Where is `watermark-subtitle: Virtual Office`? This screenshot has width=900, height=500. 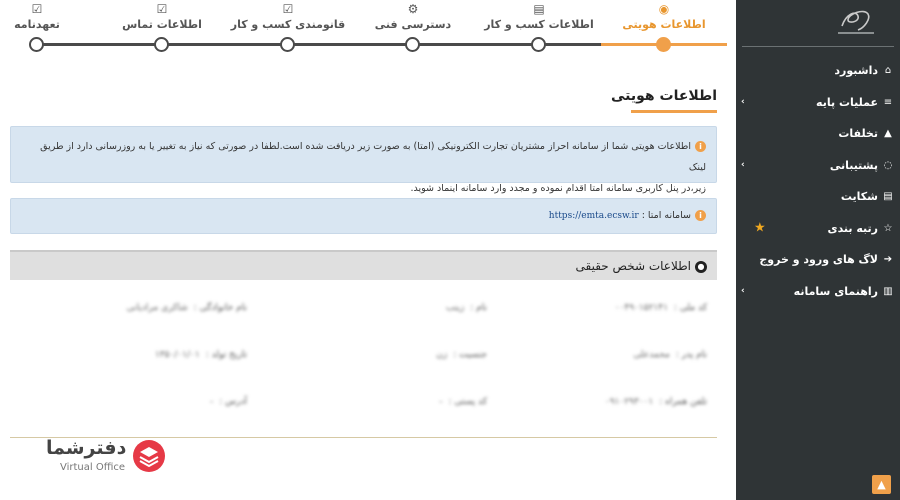 watermark-subtitle: Virtual Office is located at coordinates (93, 467).